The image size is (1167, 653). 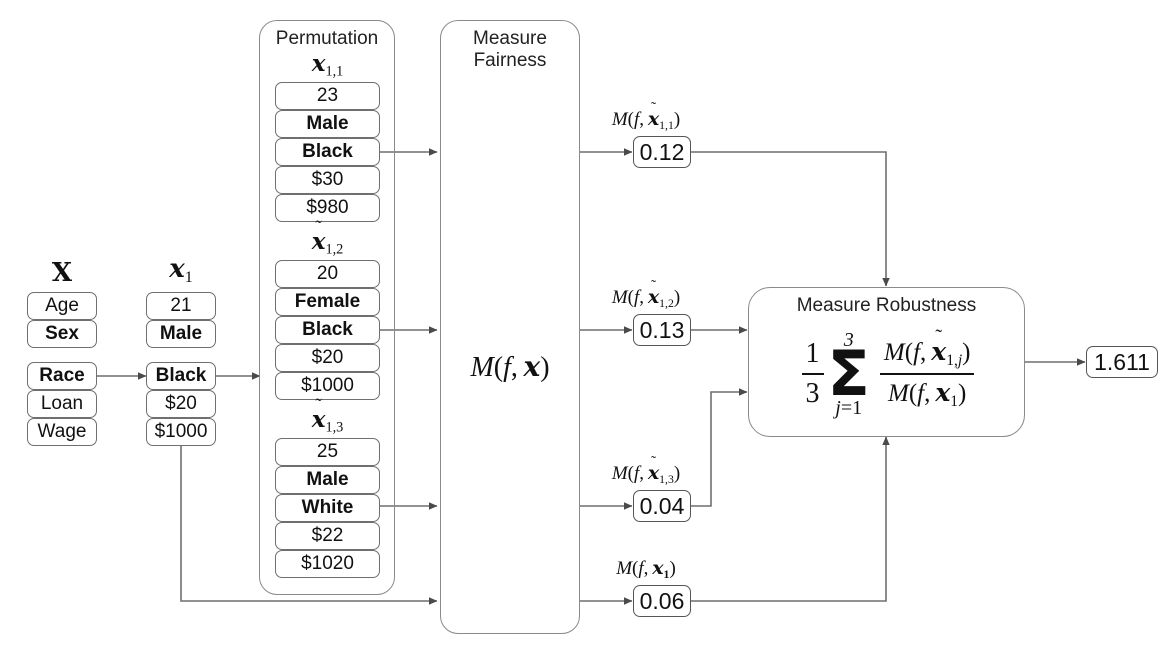 I want to click on fairness-panel, so click(x=510, y=327).